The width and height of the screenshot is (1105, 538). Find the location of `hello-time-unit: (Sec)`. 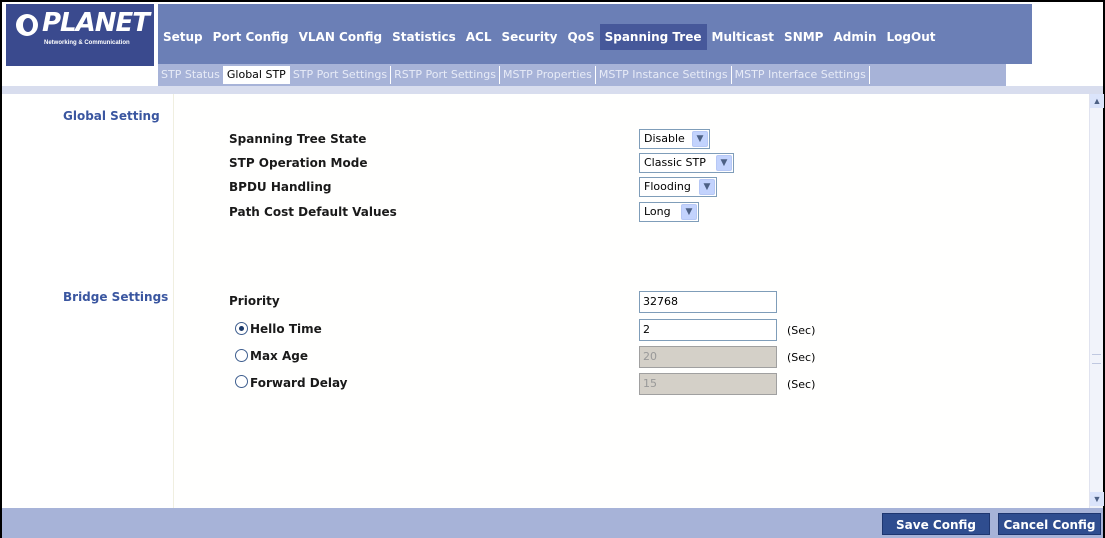

hello-time-unit: (Sec) is located at coordinates (801, 330).